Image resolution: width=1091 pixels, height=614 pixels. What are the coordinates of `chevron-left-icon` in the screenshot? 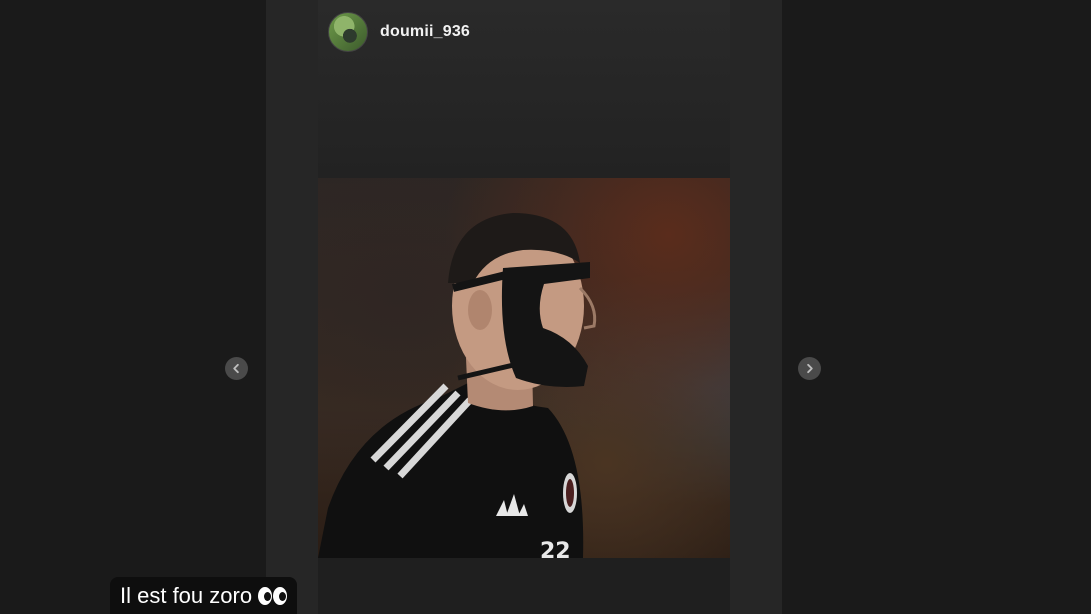 It's located at (236, 368).